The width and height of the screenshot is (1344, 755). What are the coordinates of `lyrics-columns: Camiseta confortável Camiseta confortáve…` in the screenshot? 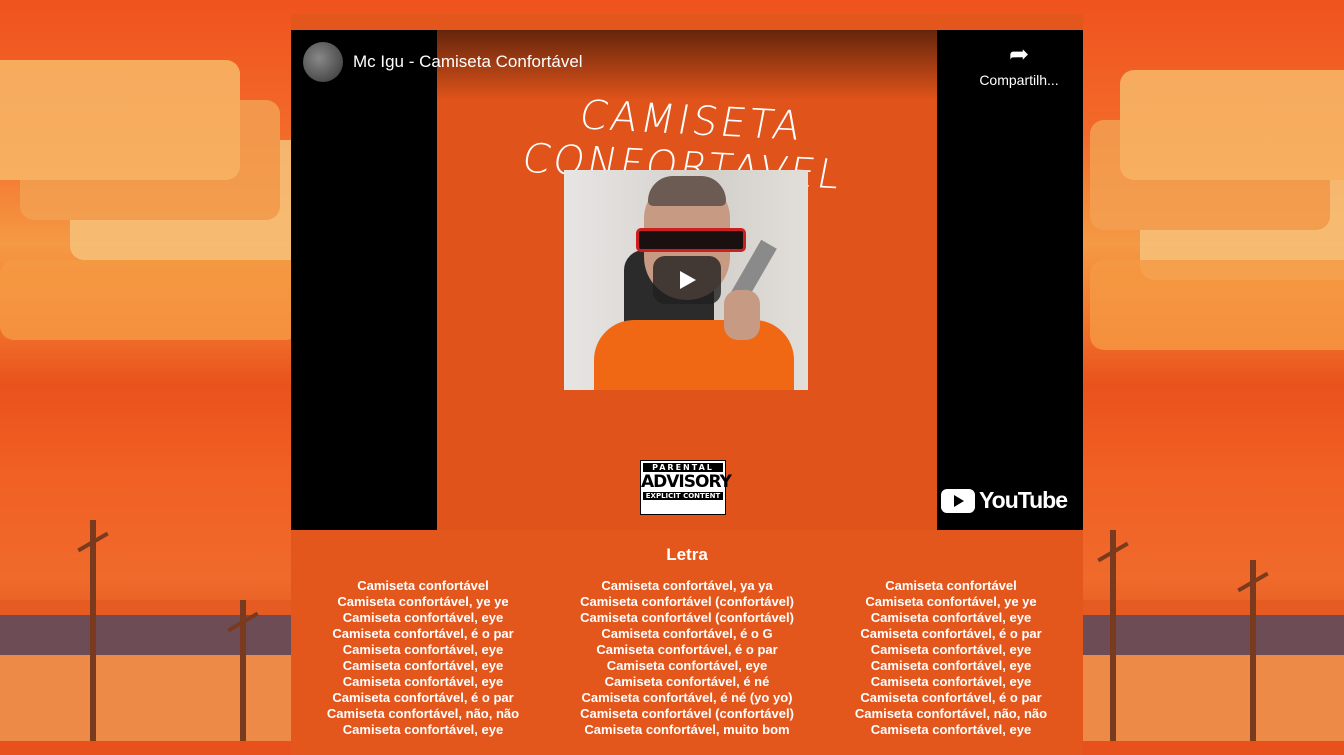 It's located at (687, 658).